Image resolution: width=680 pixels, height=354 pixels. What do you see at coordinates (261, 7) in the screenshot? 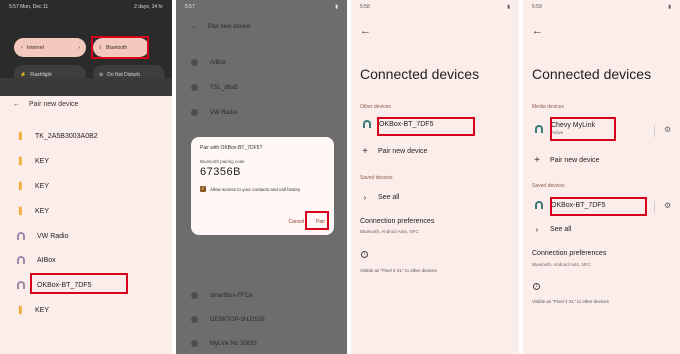
I see `status-bar: 5:57 ▮` at bounding box center [261, 7].